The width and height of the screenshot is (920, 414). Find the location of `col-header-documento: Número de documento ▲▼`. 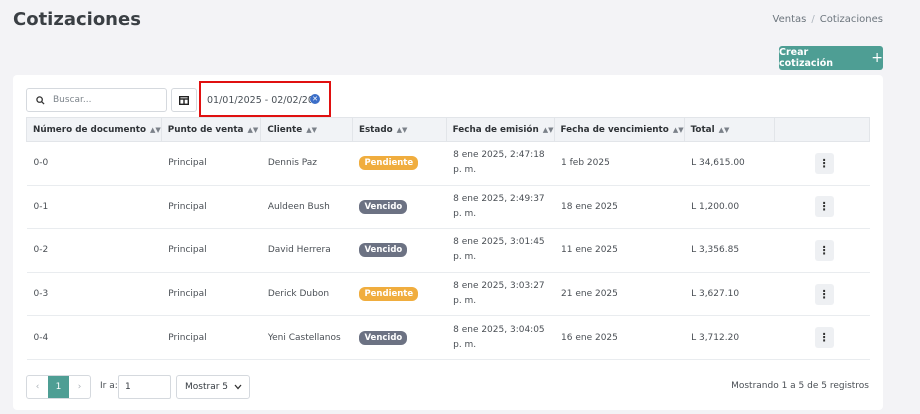

col-header-documento: Número de documento ▲▼ is located at coordinates (94, 129).